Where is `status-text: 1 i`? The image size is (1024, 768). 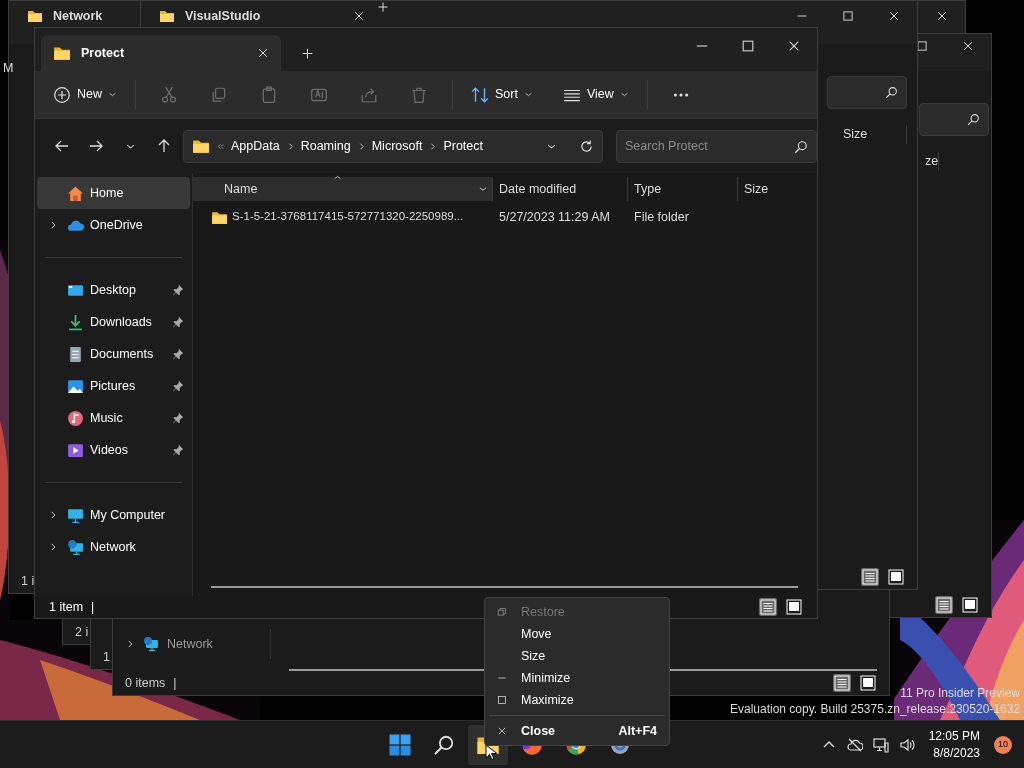
status-text: 1 i is located at coordinates (28, 581).